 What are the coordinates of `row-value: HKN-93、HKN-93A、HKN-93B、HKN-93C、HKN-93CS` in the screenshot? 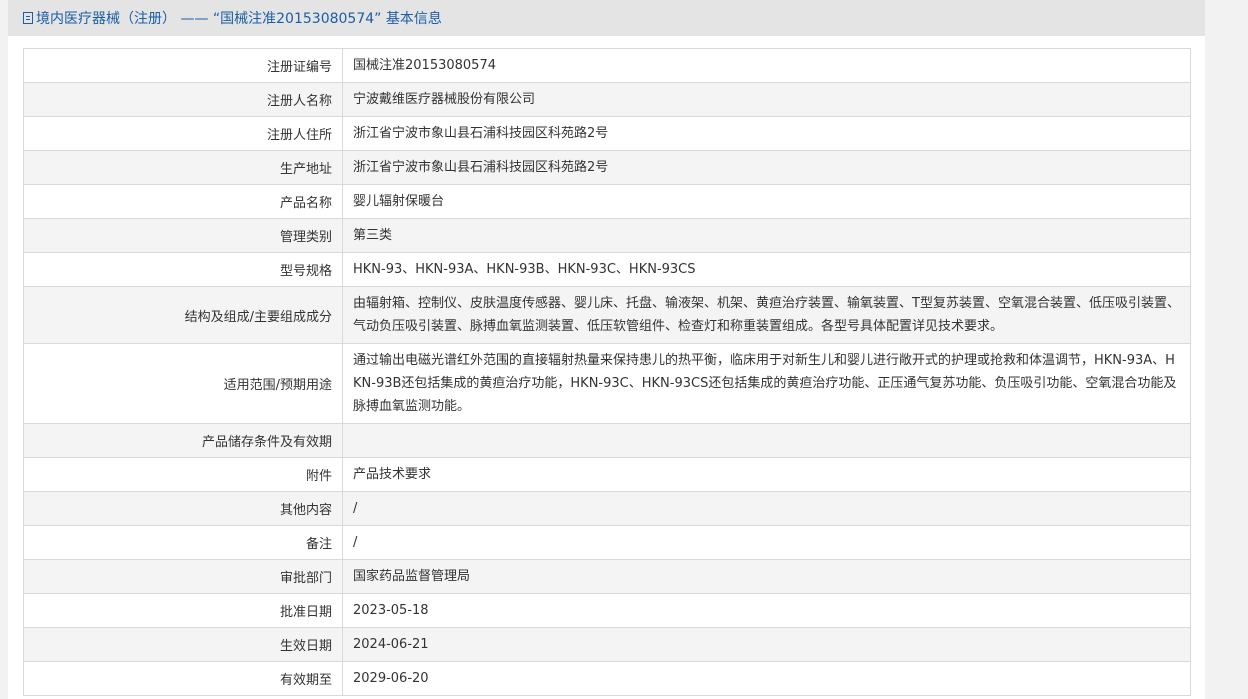 It's located at (766, 269).